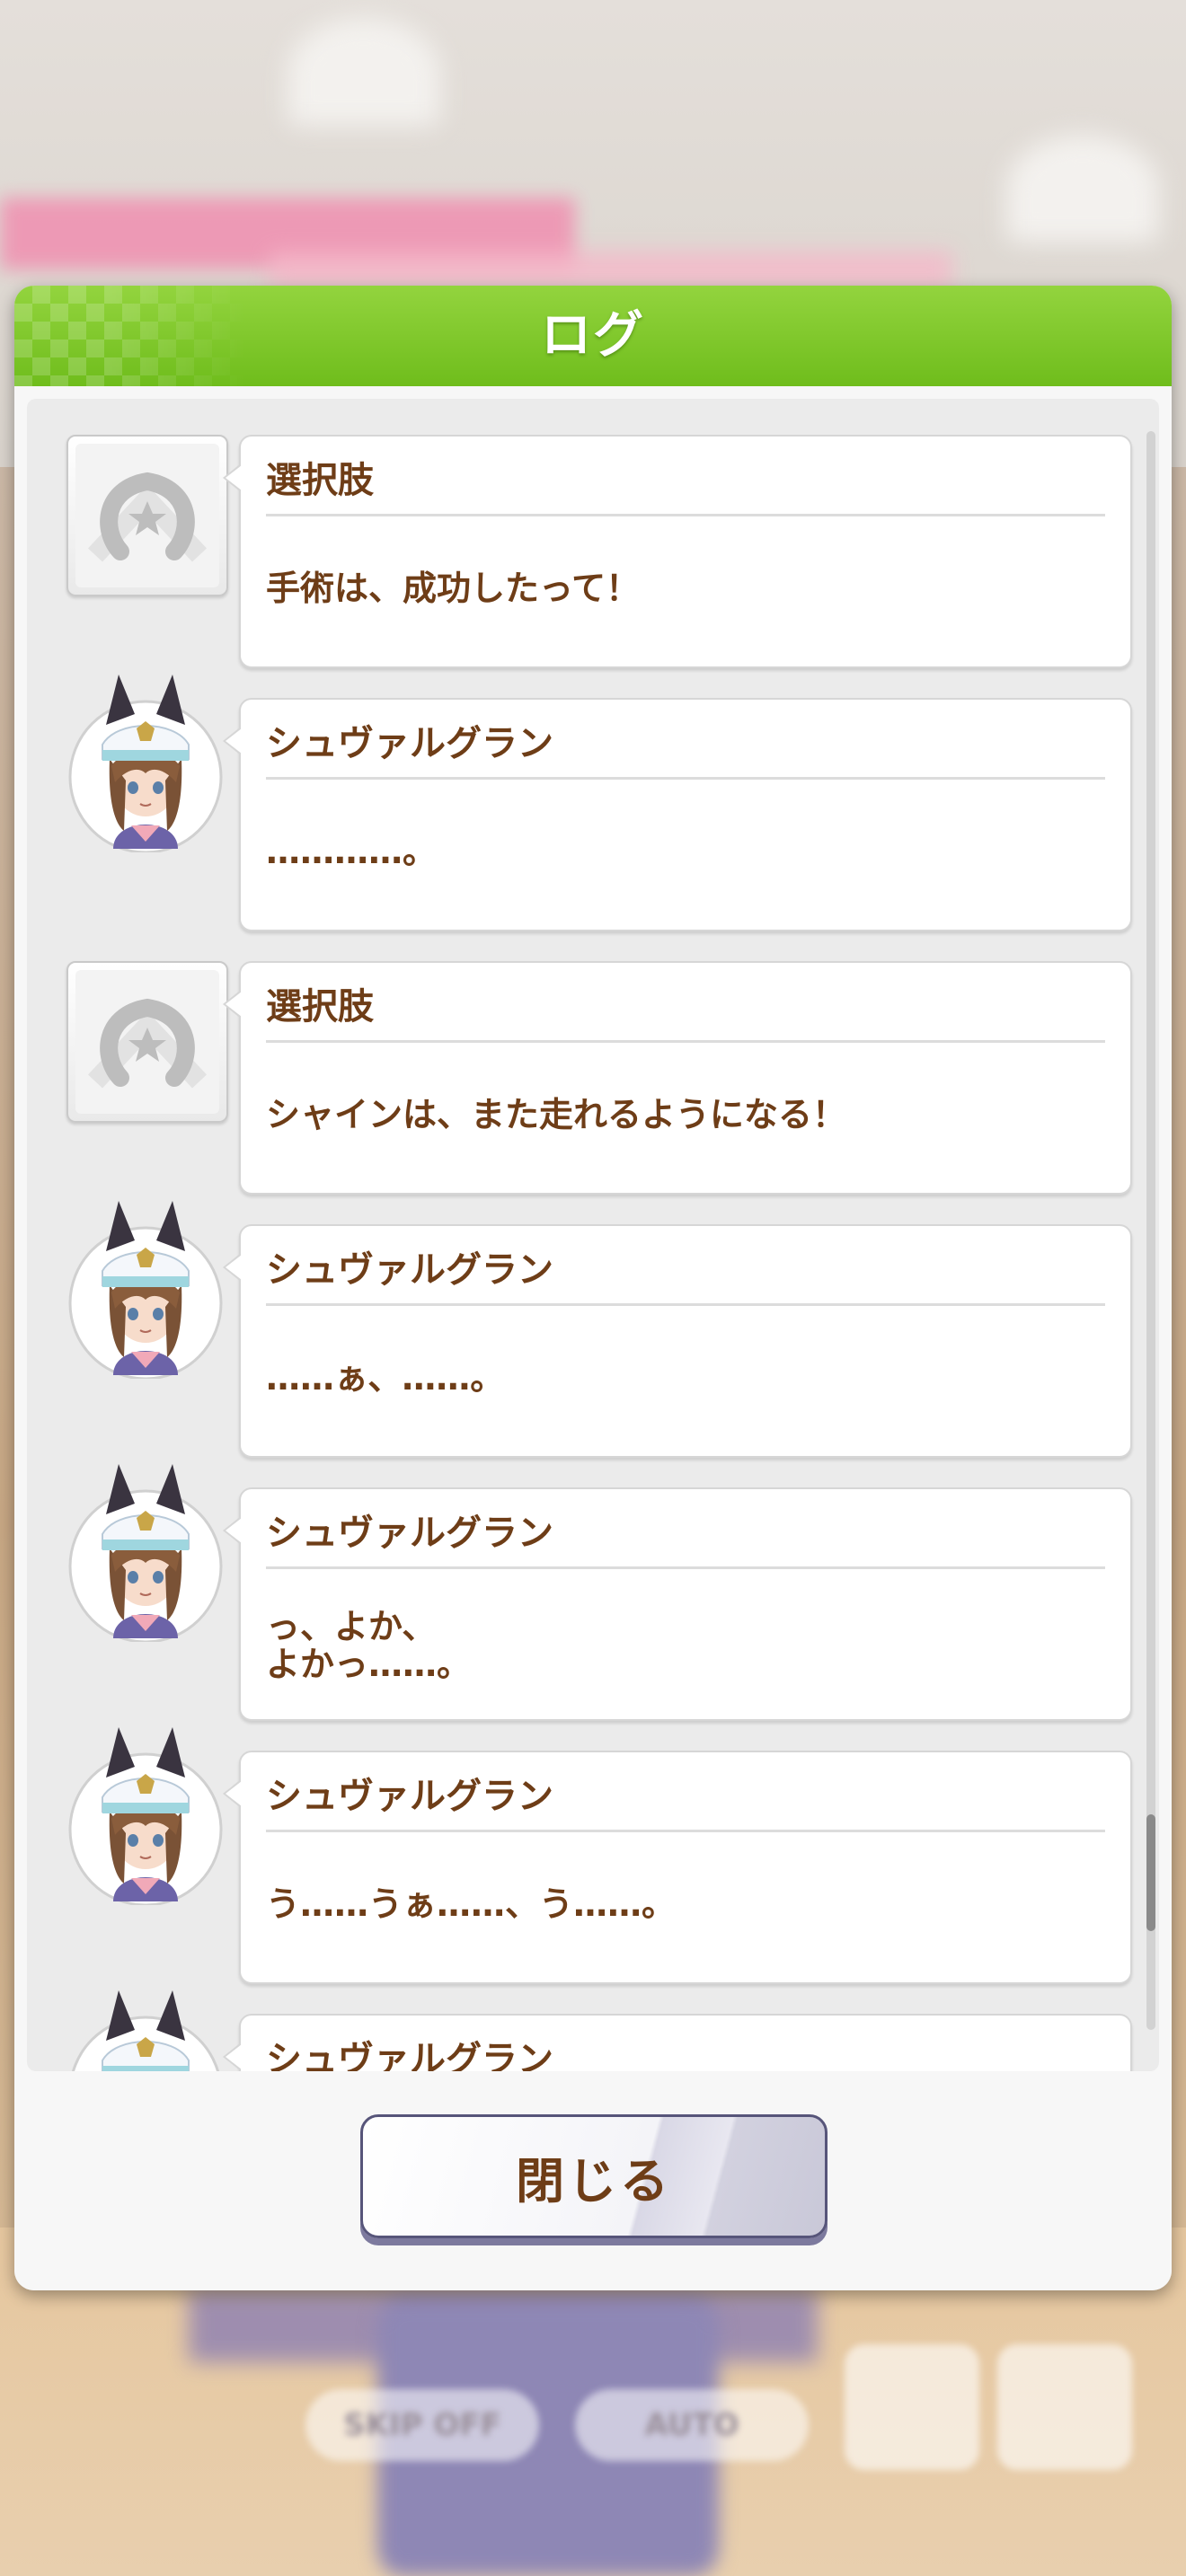 The image size is (1186, 2576). I want to click on message-text: ……ぁ、……。, so click(385, 1378).